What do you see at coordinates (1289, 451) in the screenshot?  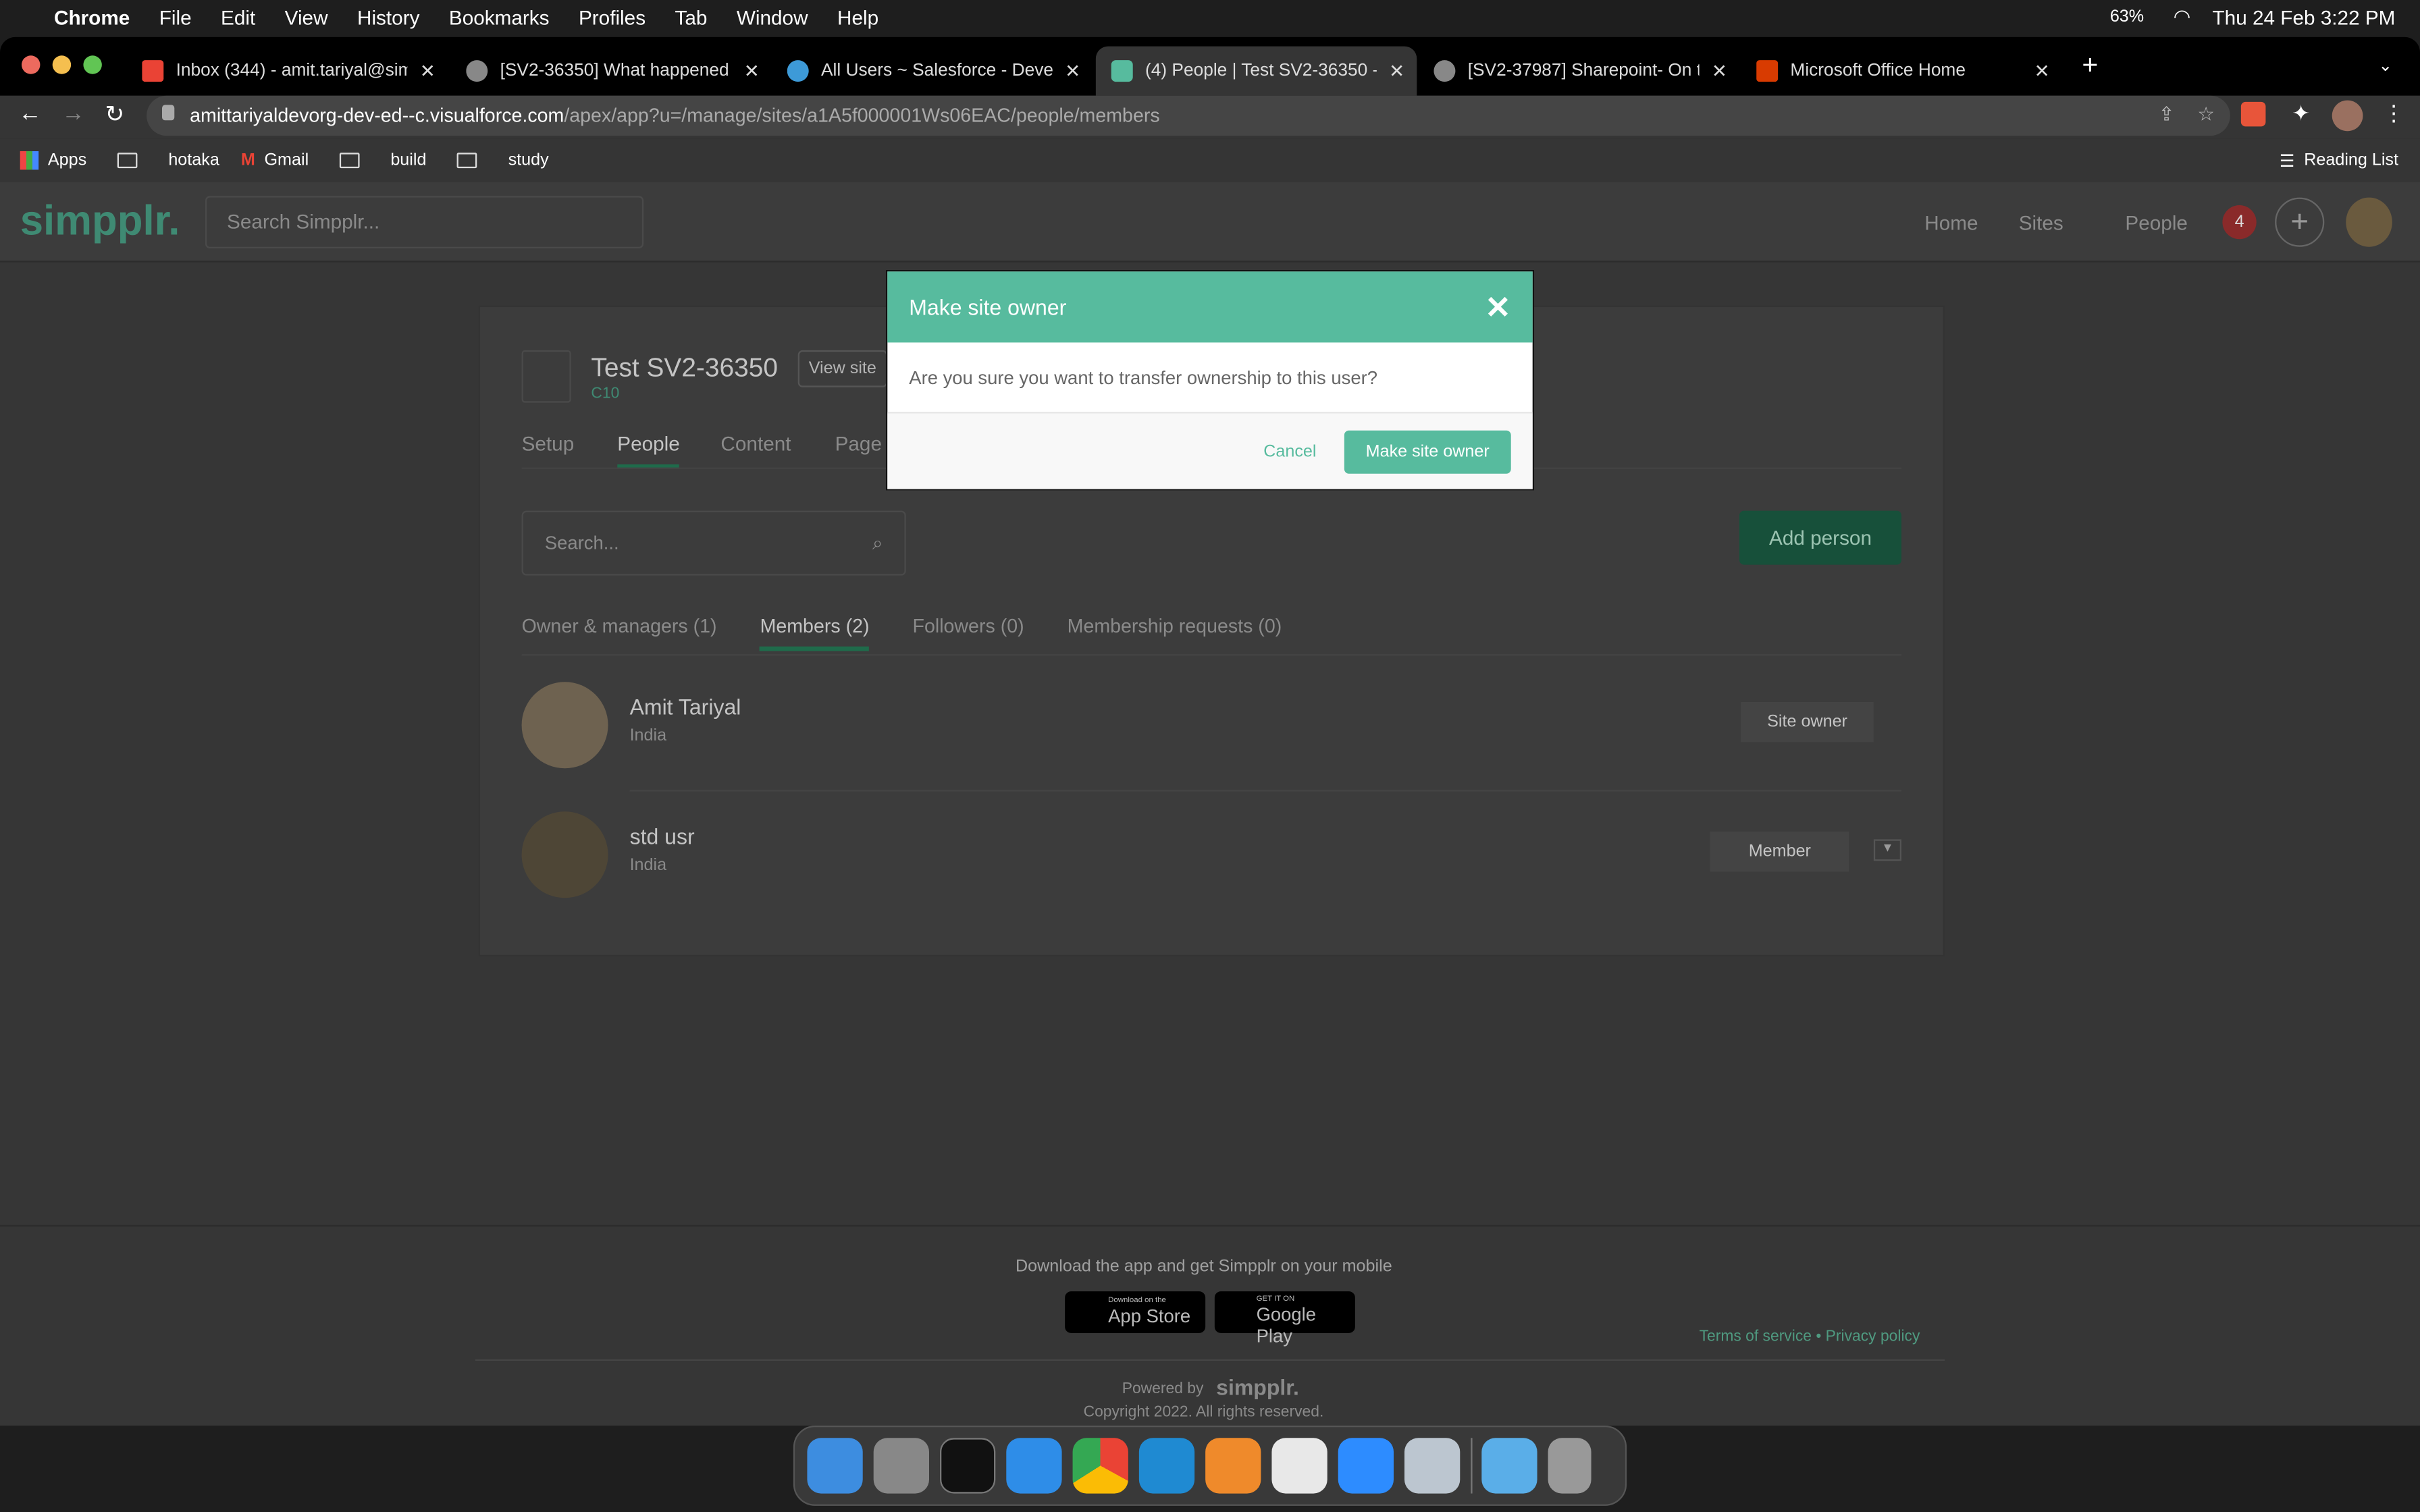 I see `cancel-button: Cancel` at bounding box center [1289, 451].